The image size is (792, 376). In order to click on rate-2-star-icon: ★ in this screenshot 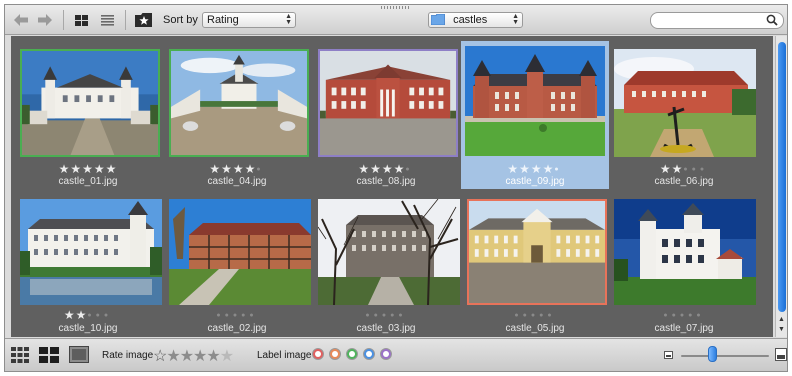, I will do `click(187, 356)`.